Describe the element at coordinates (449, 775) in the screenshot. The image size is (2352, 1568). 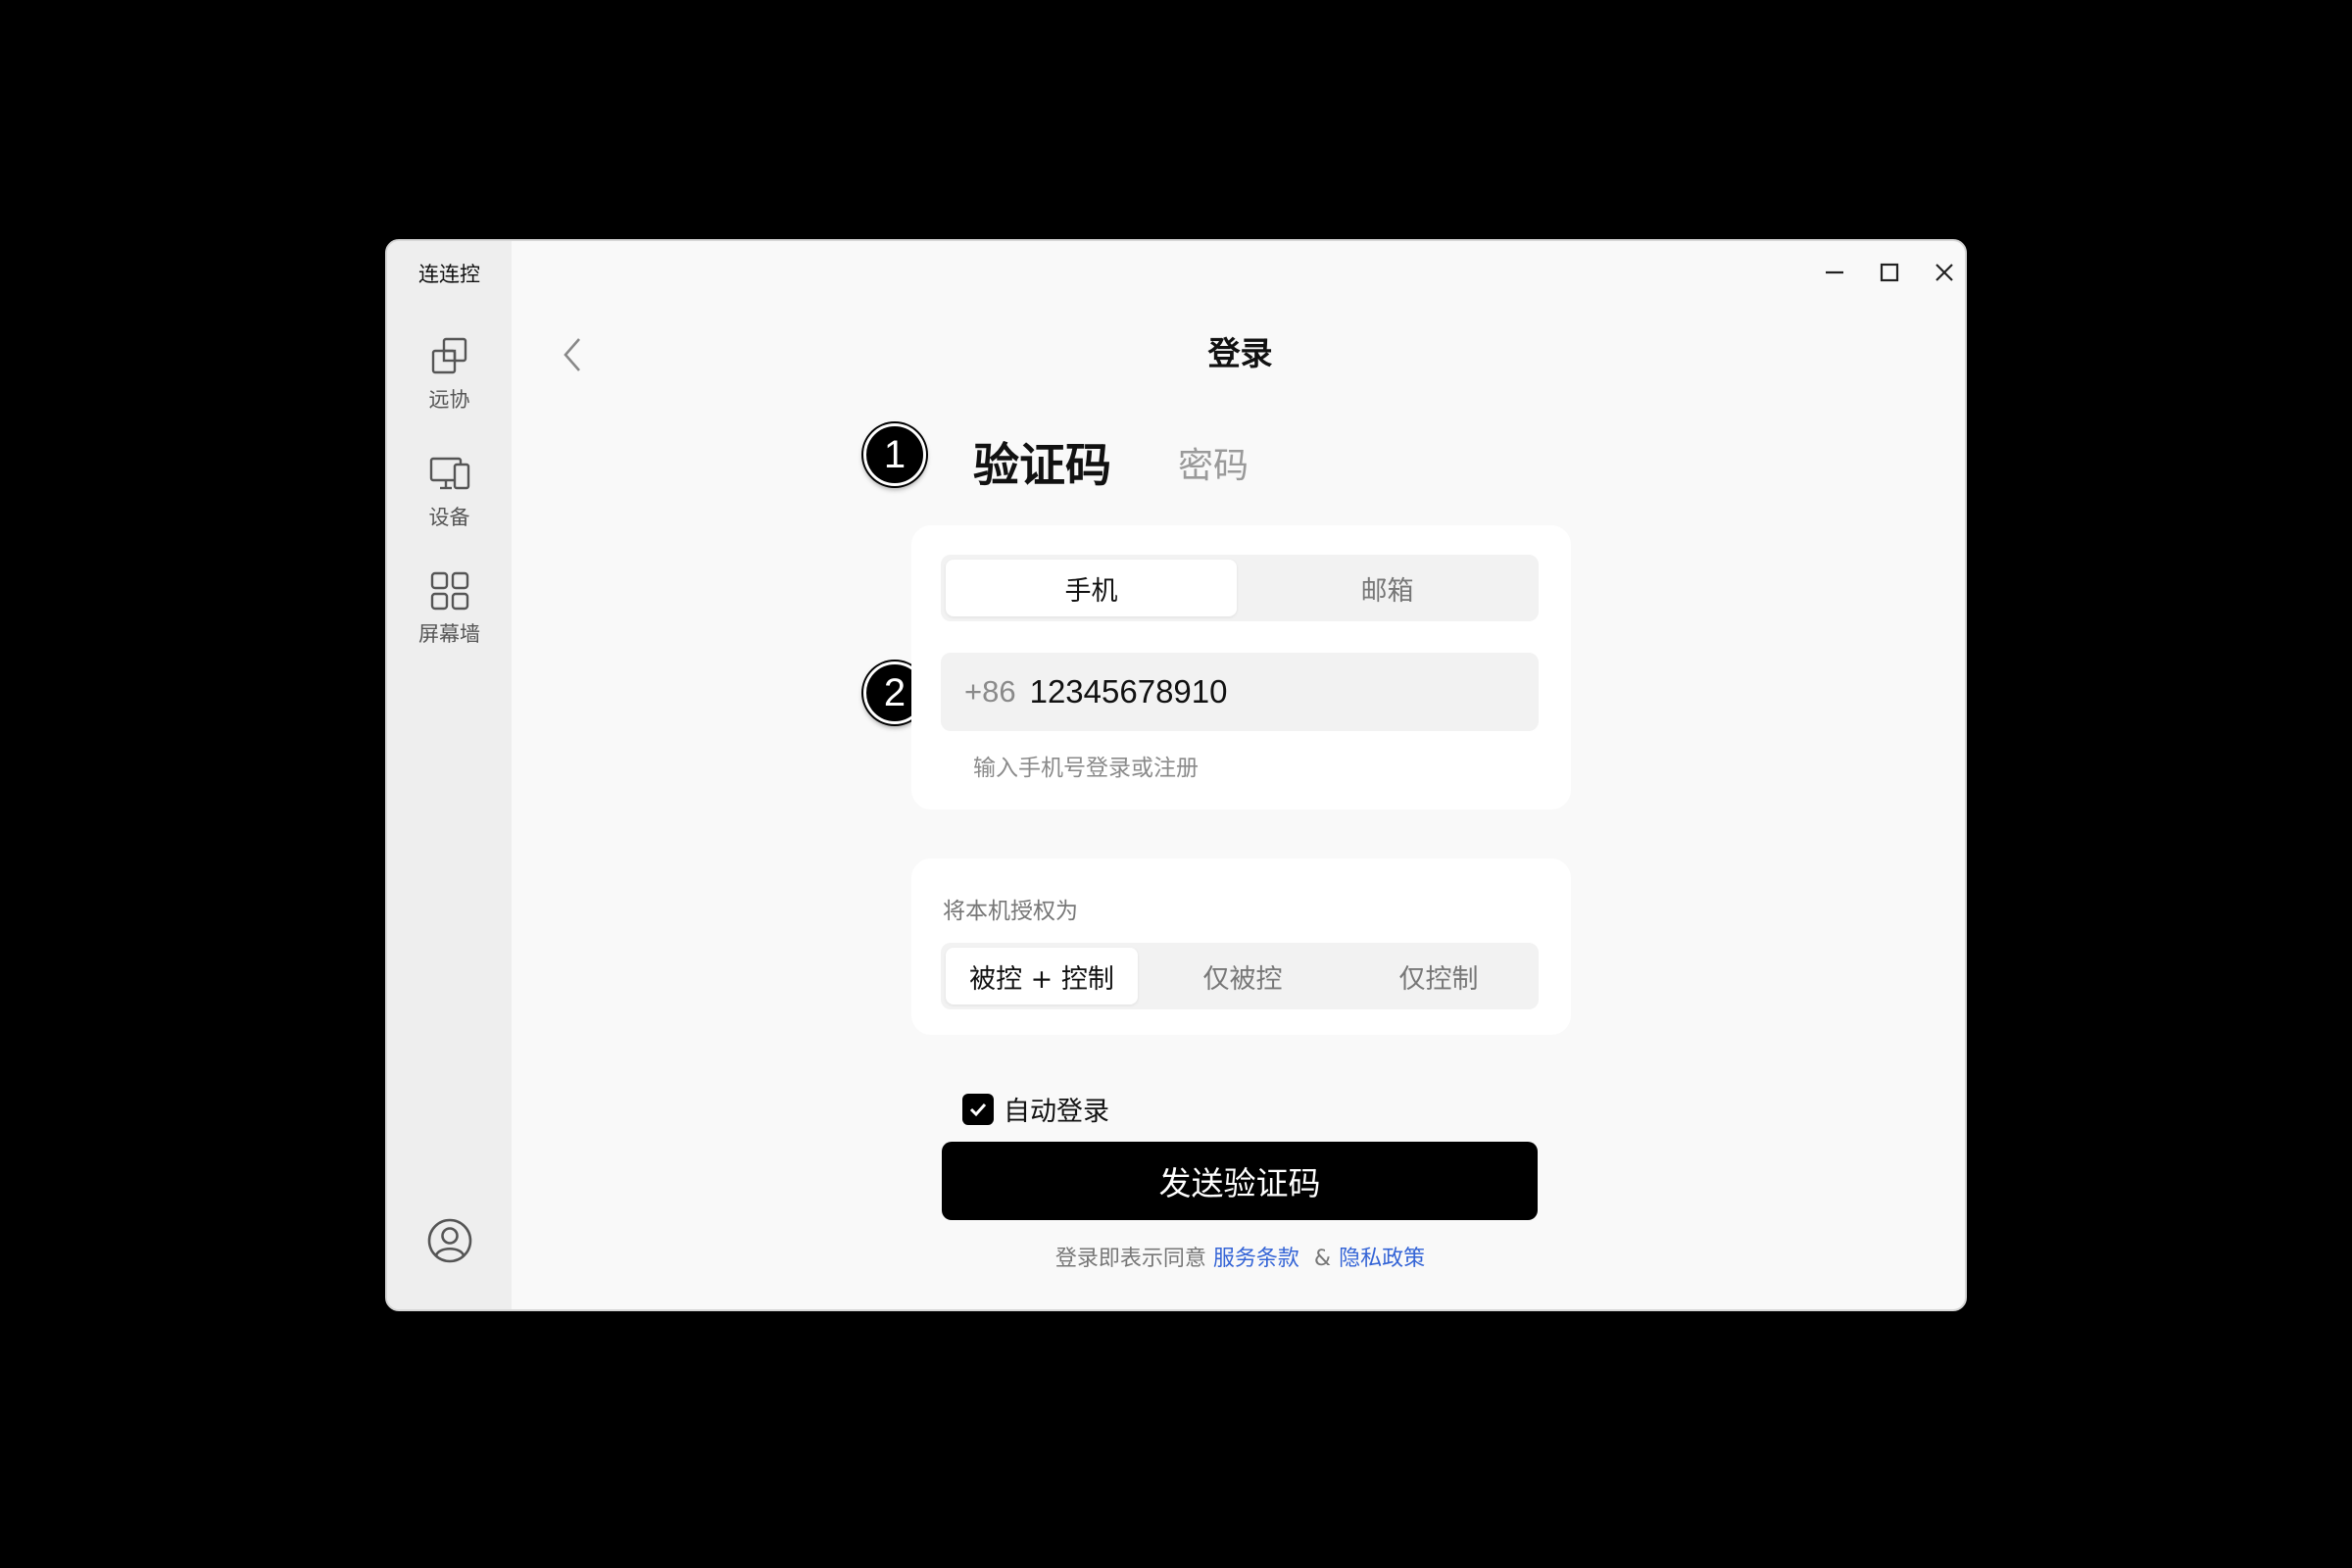
I see `sidebar: 连连控 远协 设备 屏幕墙` at that location.